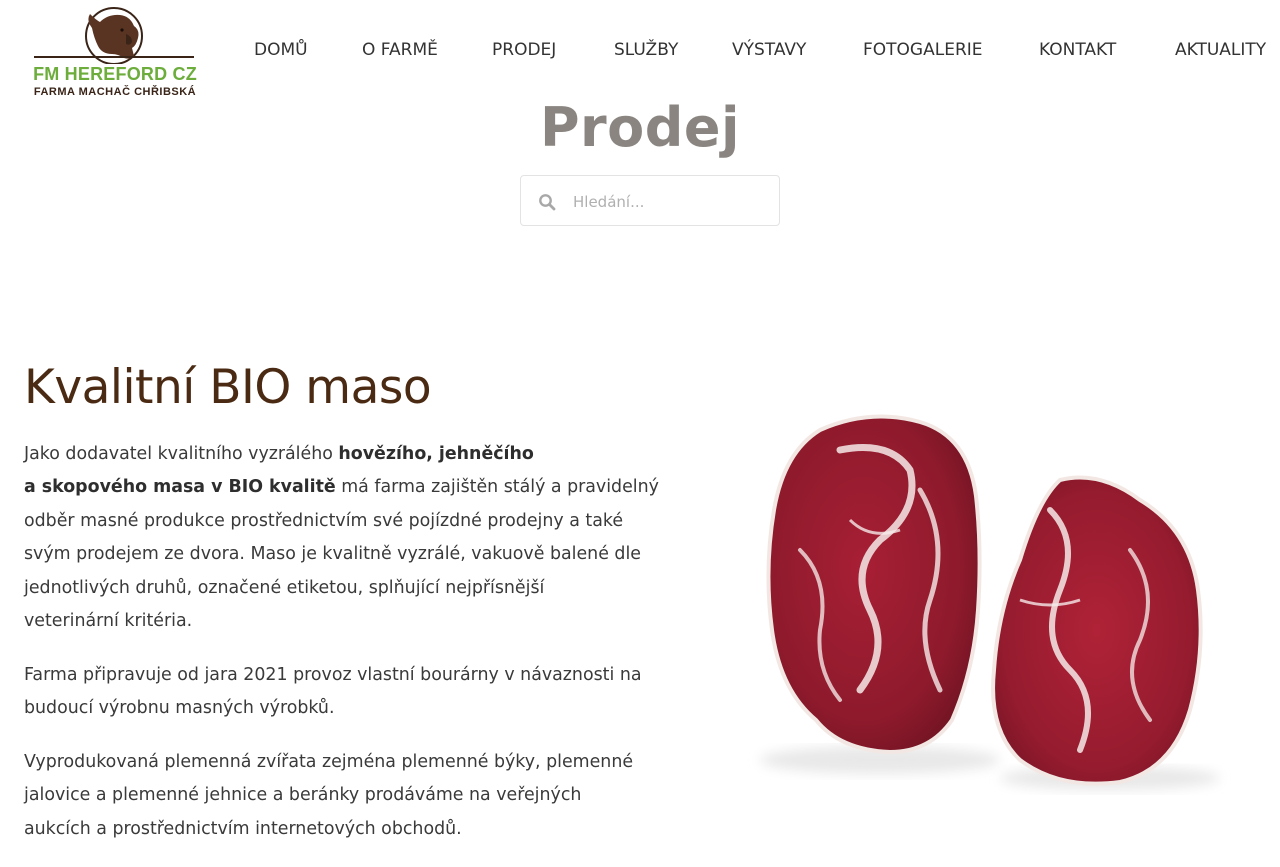 This screenshot has height=867, width=1280. What do you see at coordinates (1077, 50) in the screenshot?
I see `nav-item-kontakt: KONTAKT` at bounding box center [1077, 50].